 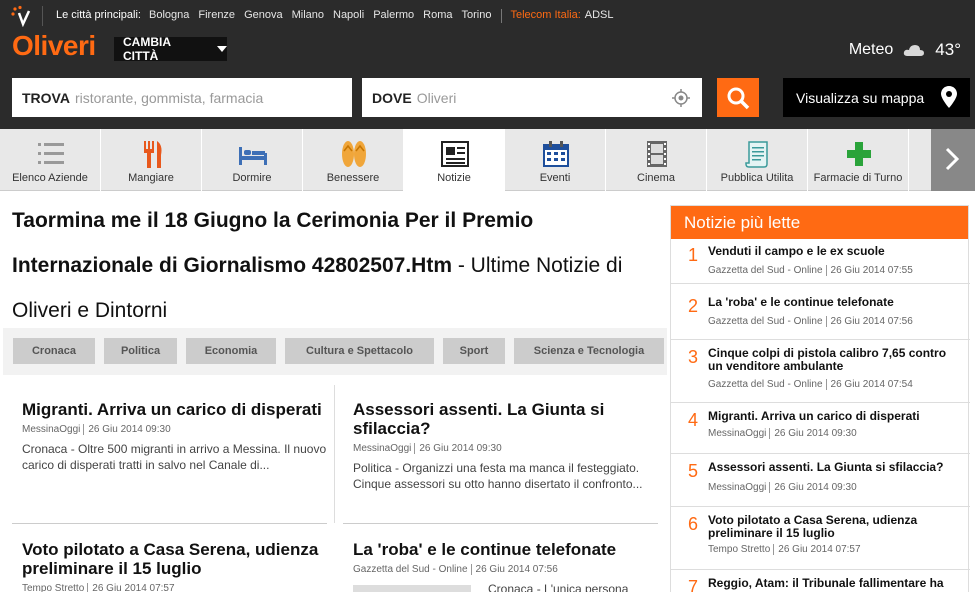 What do you see at coordinates (782, 433) in the screenshot?
I see `most-read-meta: MessinaOggi 26 Giu 2014 09:30` at bounding box center [782, 433].